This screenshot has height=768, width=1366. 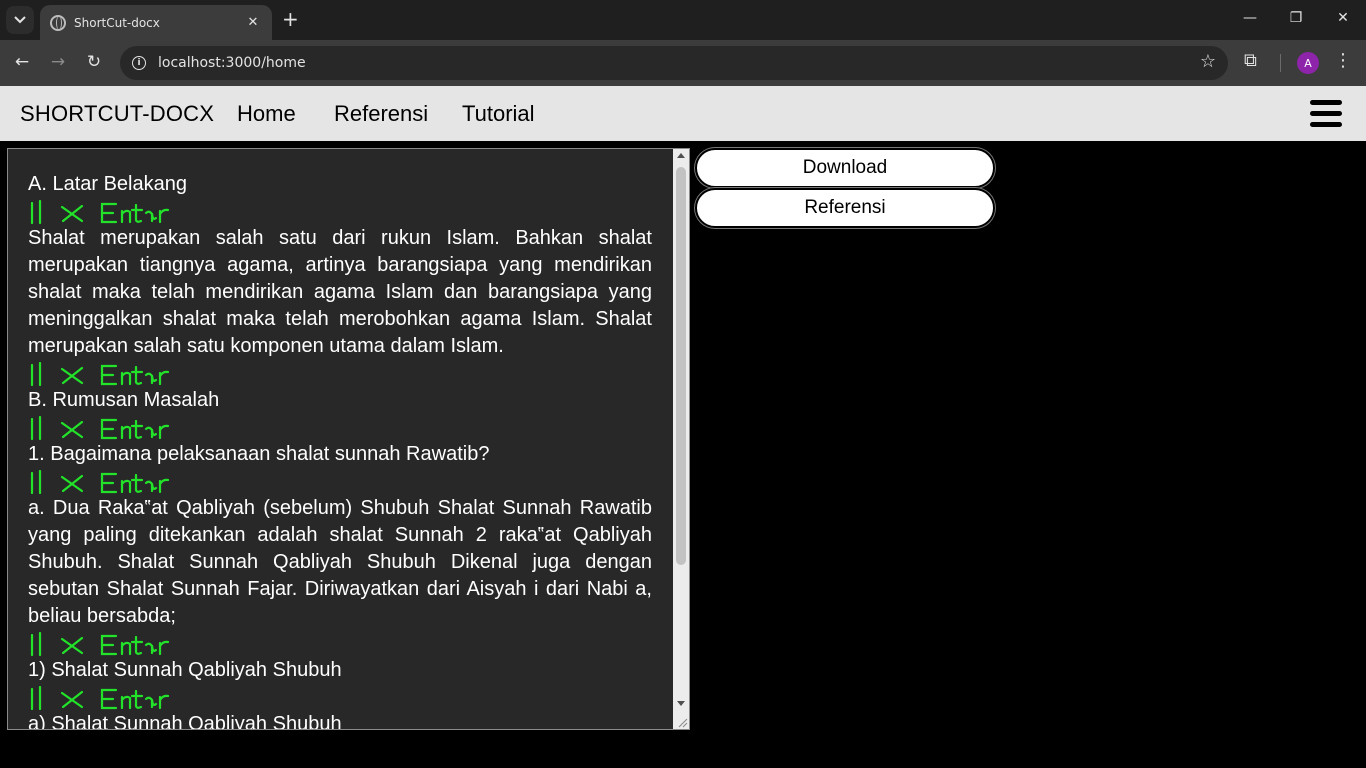 What do you see at coordinates (1280, 63) in the screenshot?
I see `toolbar-divider` at bounding box center [1280, 63].